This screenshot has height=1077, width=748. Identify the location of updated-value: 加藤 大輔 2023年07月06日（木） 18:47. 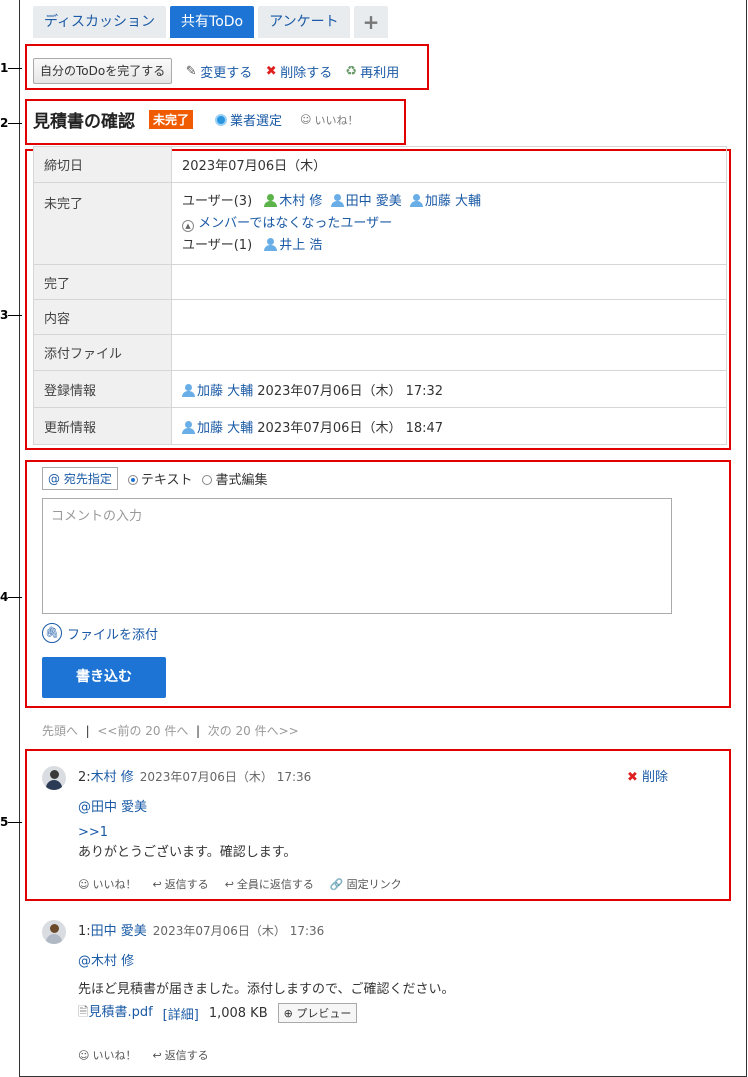
(449, 426).